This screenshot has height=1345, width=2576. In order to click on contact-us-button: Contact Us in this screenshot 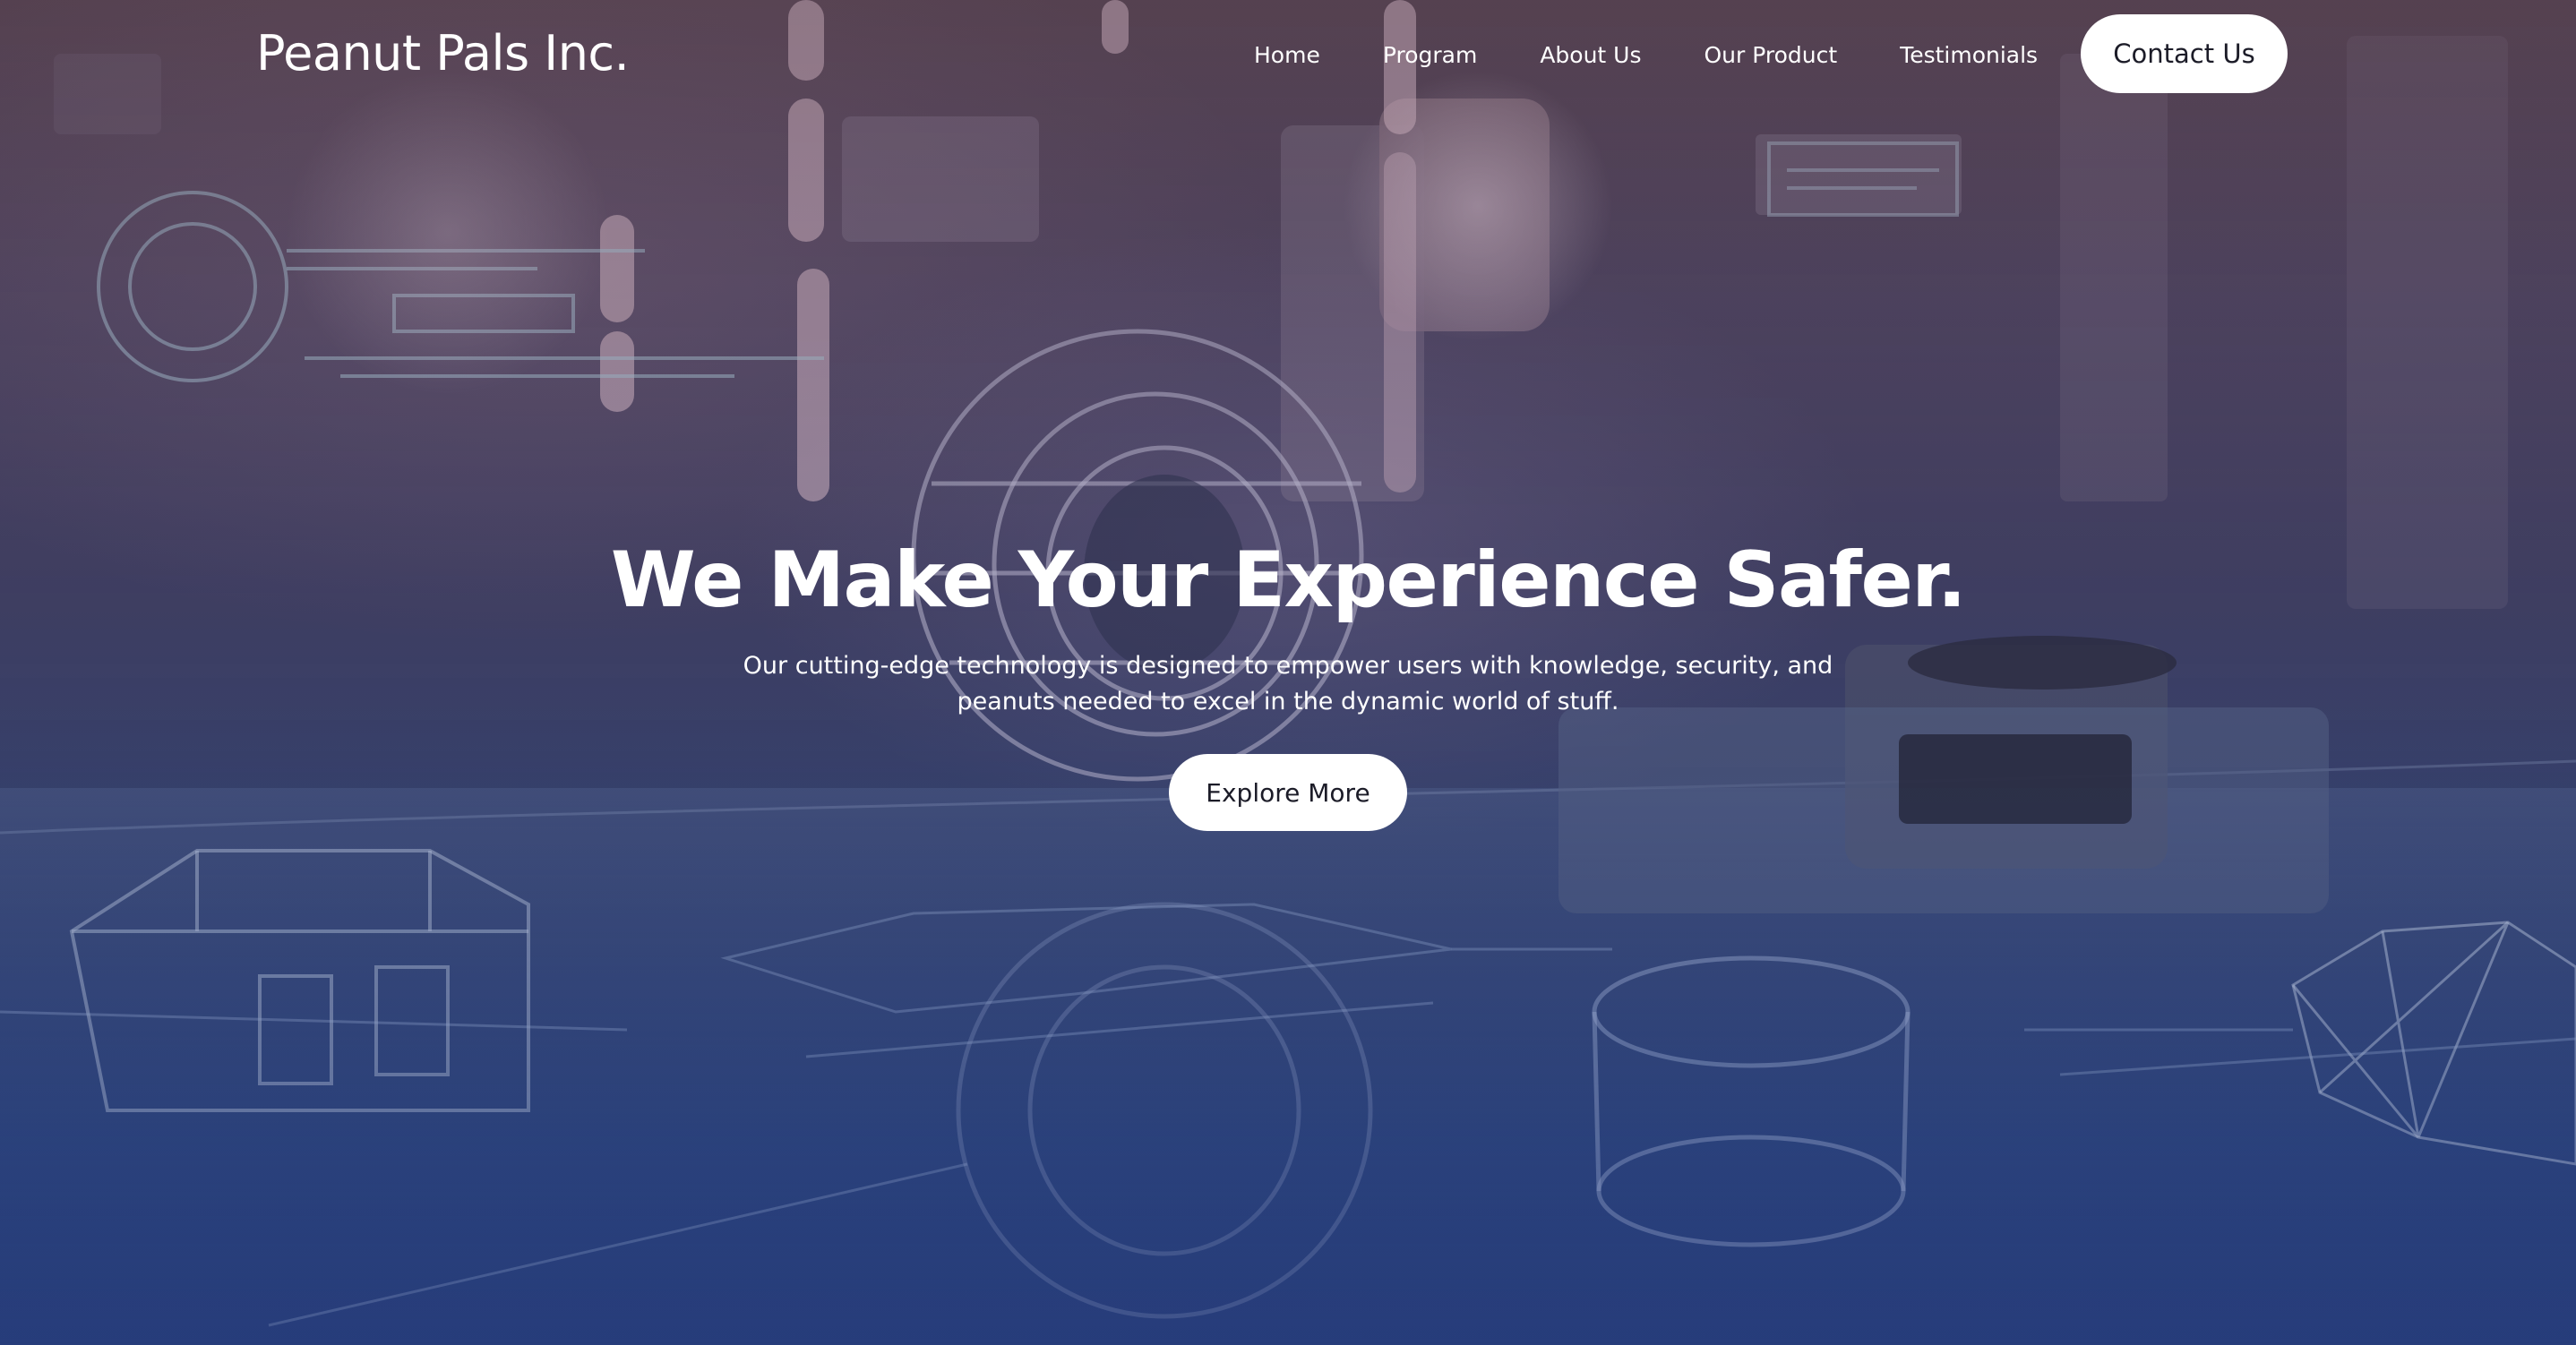, I will do `click(2184, 54)`.